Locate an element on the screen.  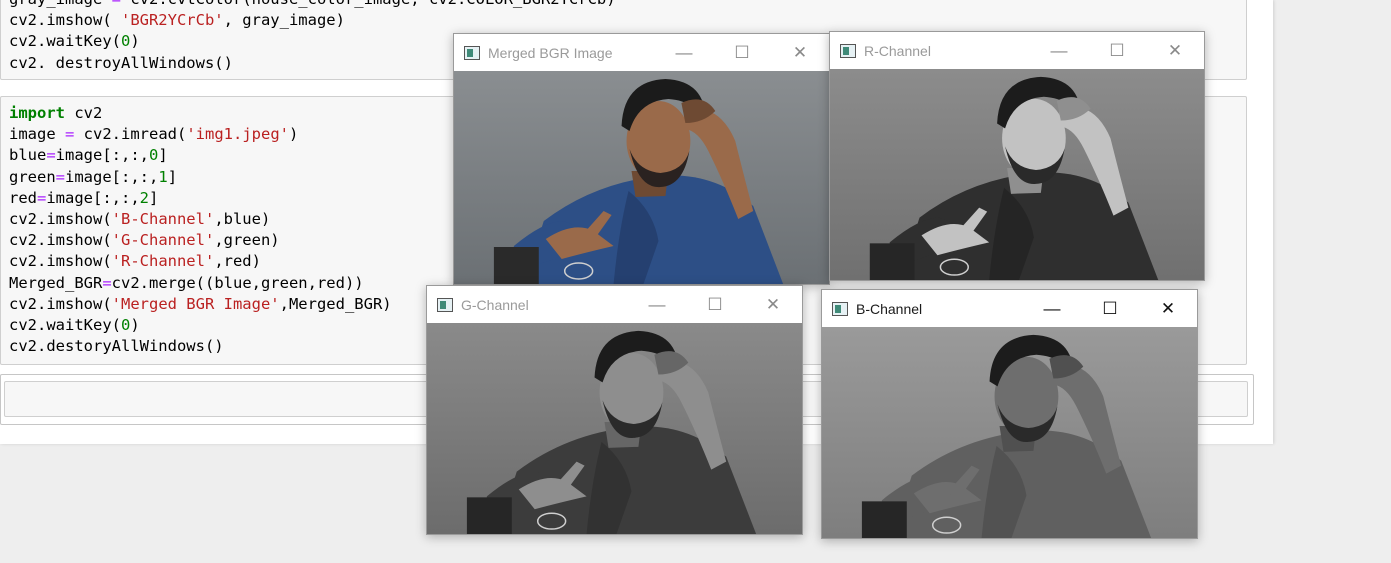
titlebar: Merged BGR Image — ☐ ✕ is located at coordinates (641, 52).